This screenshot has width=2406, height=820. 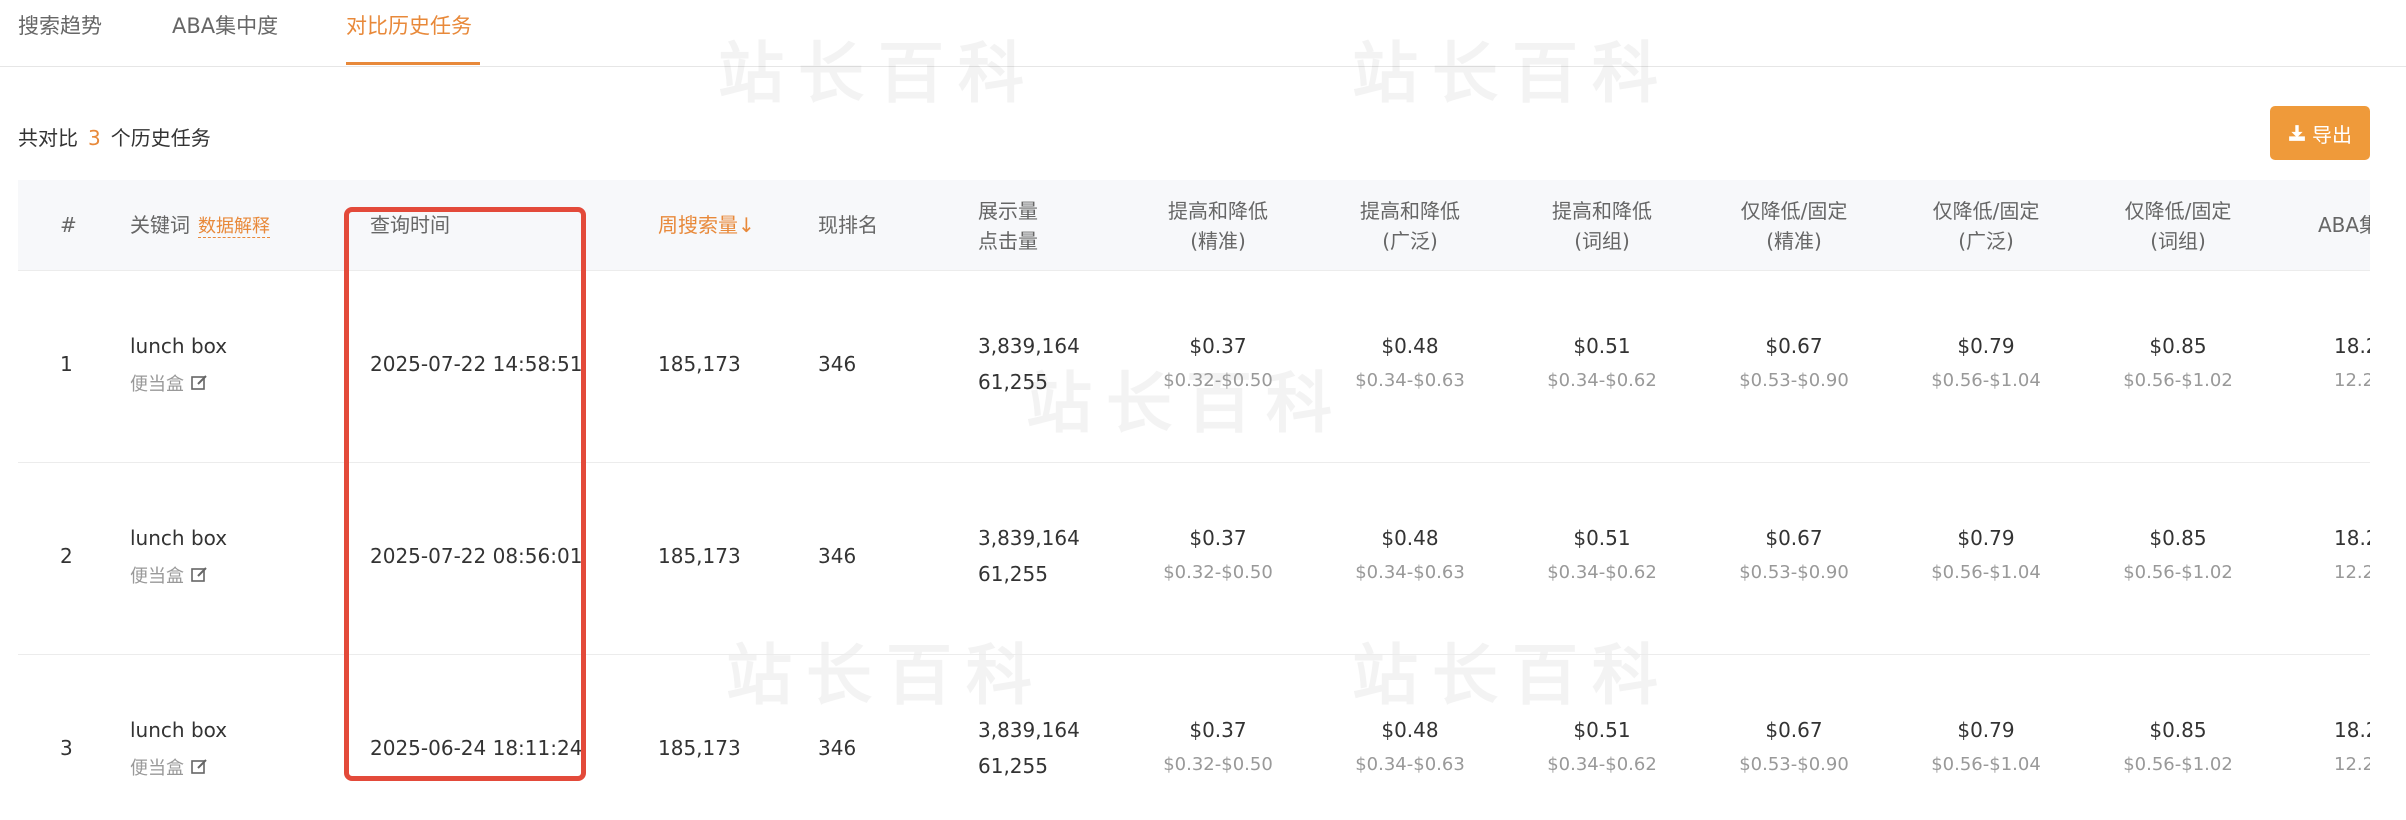 What do you see at coordinates (848, 225) in the screenshot?
I see `col-rank: 现排名` at bounding box center [848, 225].